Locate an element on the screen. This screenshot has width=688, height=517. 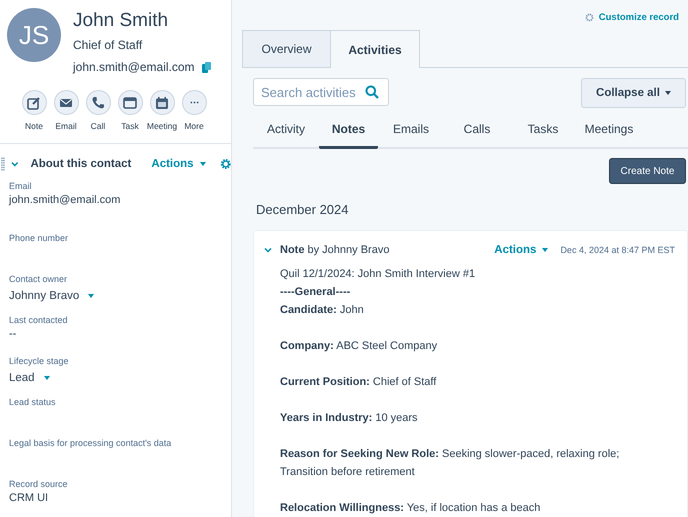
field-label: Record source is located at coordinates (39, 484).